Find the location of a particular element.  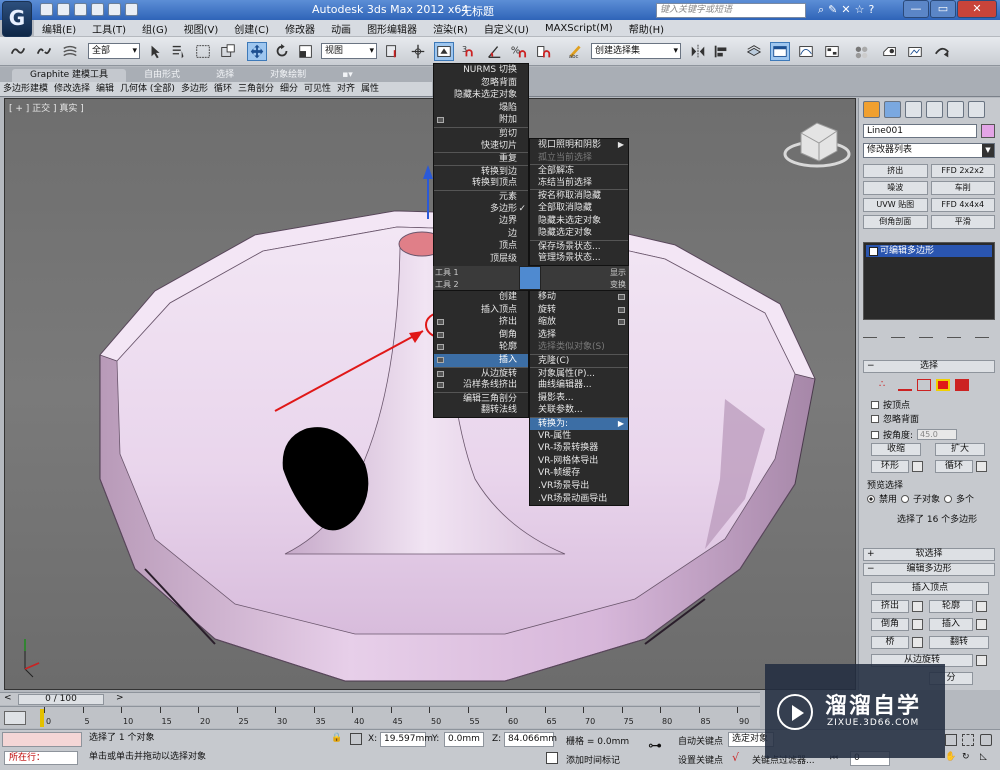

time-slider: 0 / 100 is located at coordinates (61, 699).